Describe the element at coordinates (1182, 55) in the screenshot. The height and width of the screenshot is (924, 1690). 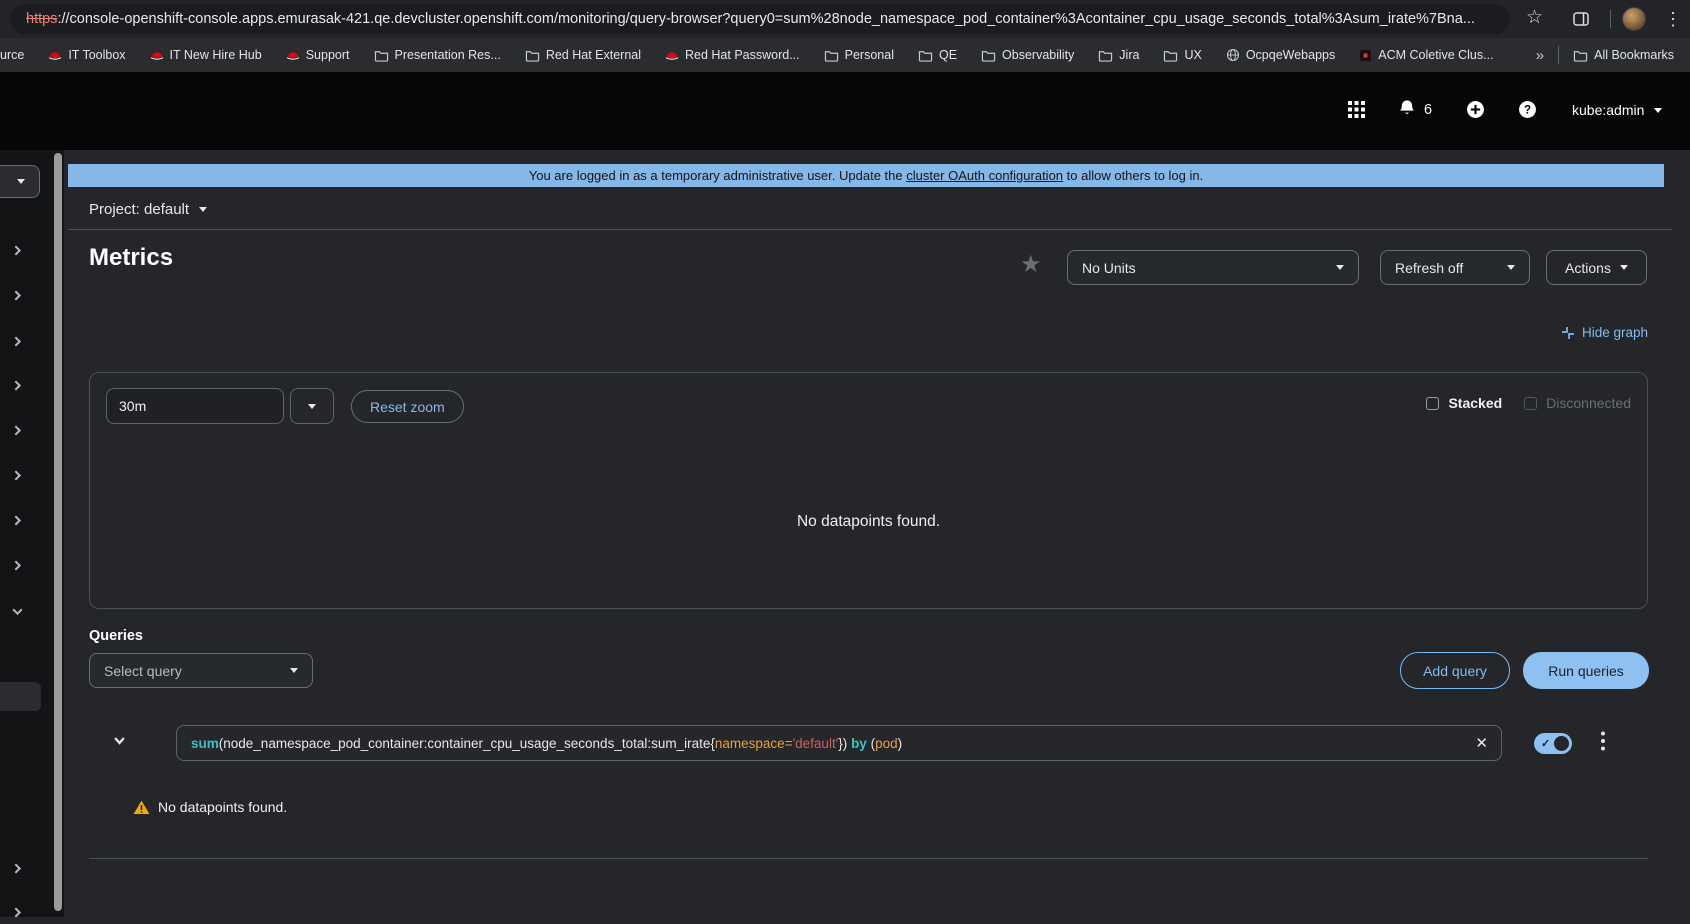
I see `bookmark-folder: UX` at that location.